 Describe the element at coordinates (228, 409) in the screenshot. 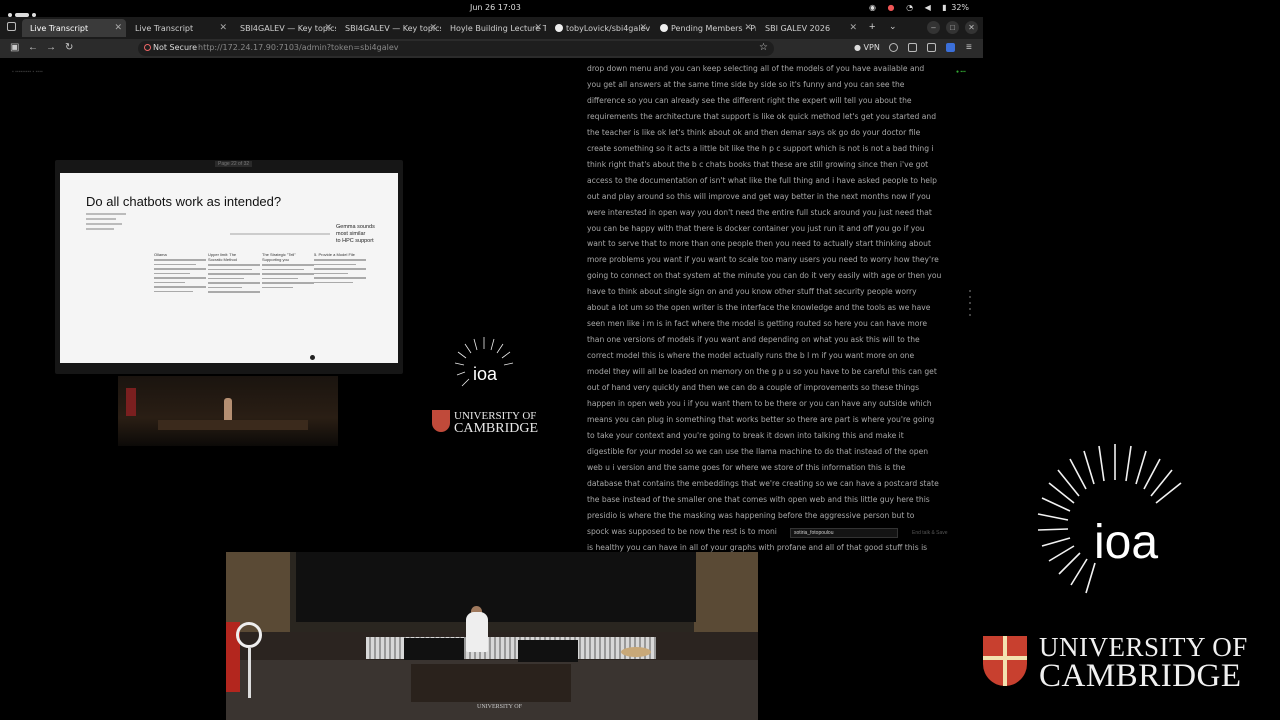

I see `thumb-presenter` at that location.